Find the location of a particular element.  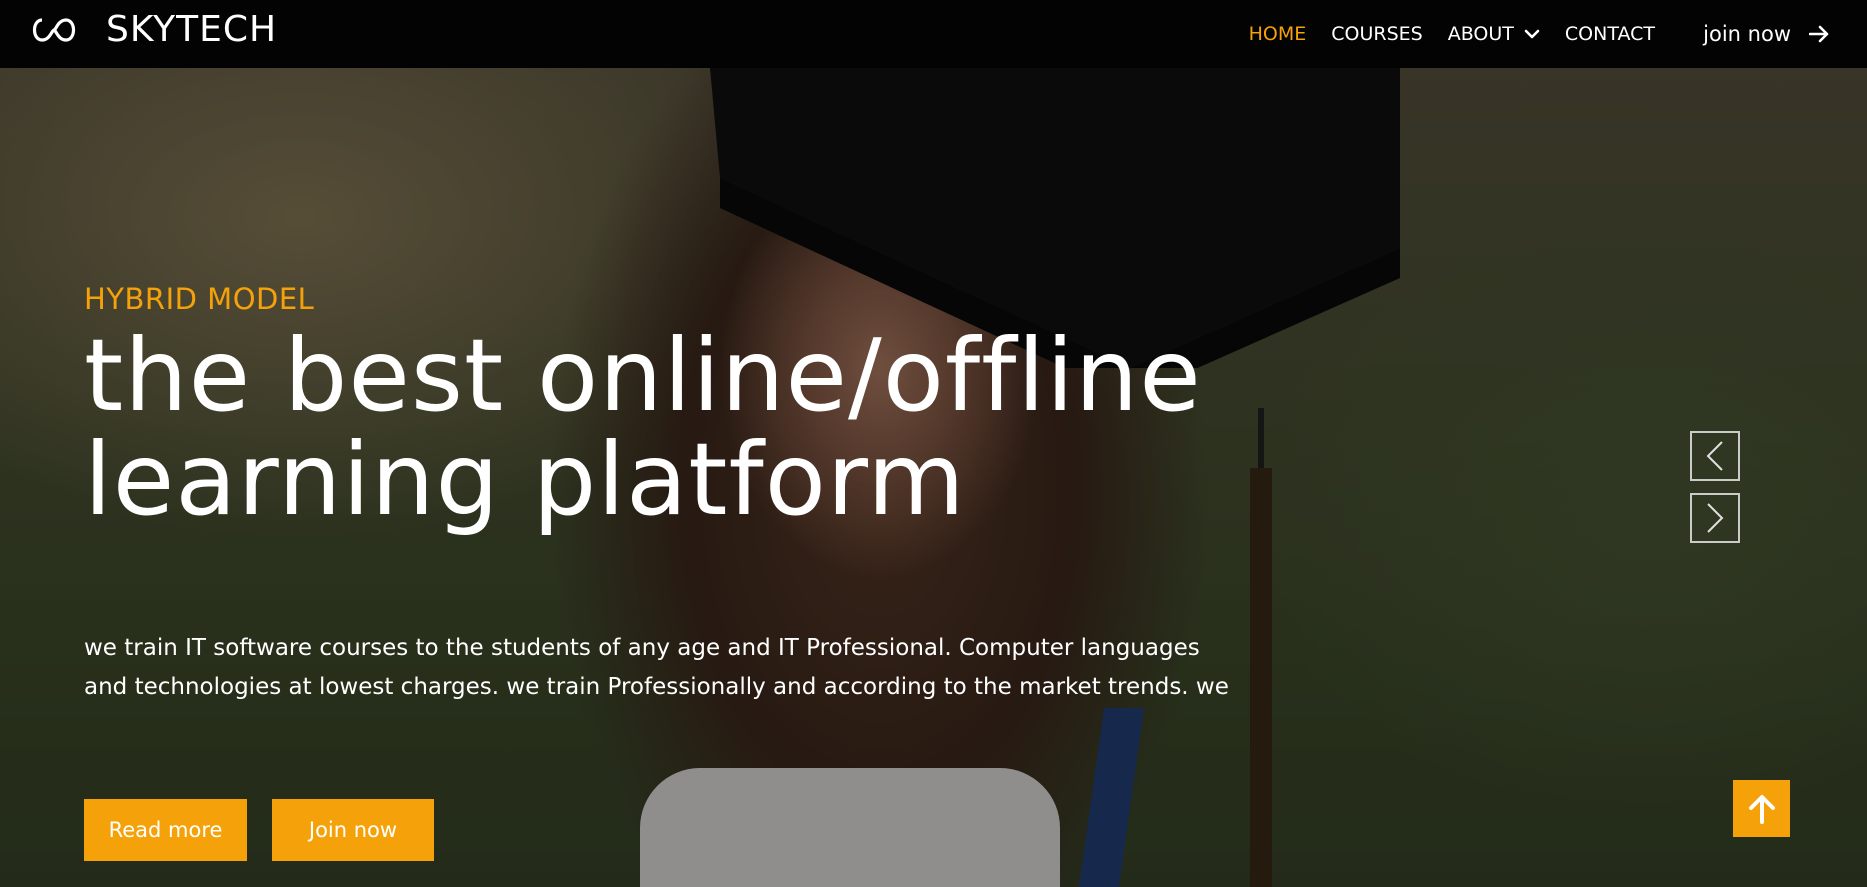

hero-headline-line1: the best online/offline is located at coordinates (643, 375).